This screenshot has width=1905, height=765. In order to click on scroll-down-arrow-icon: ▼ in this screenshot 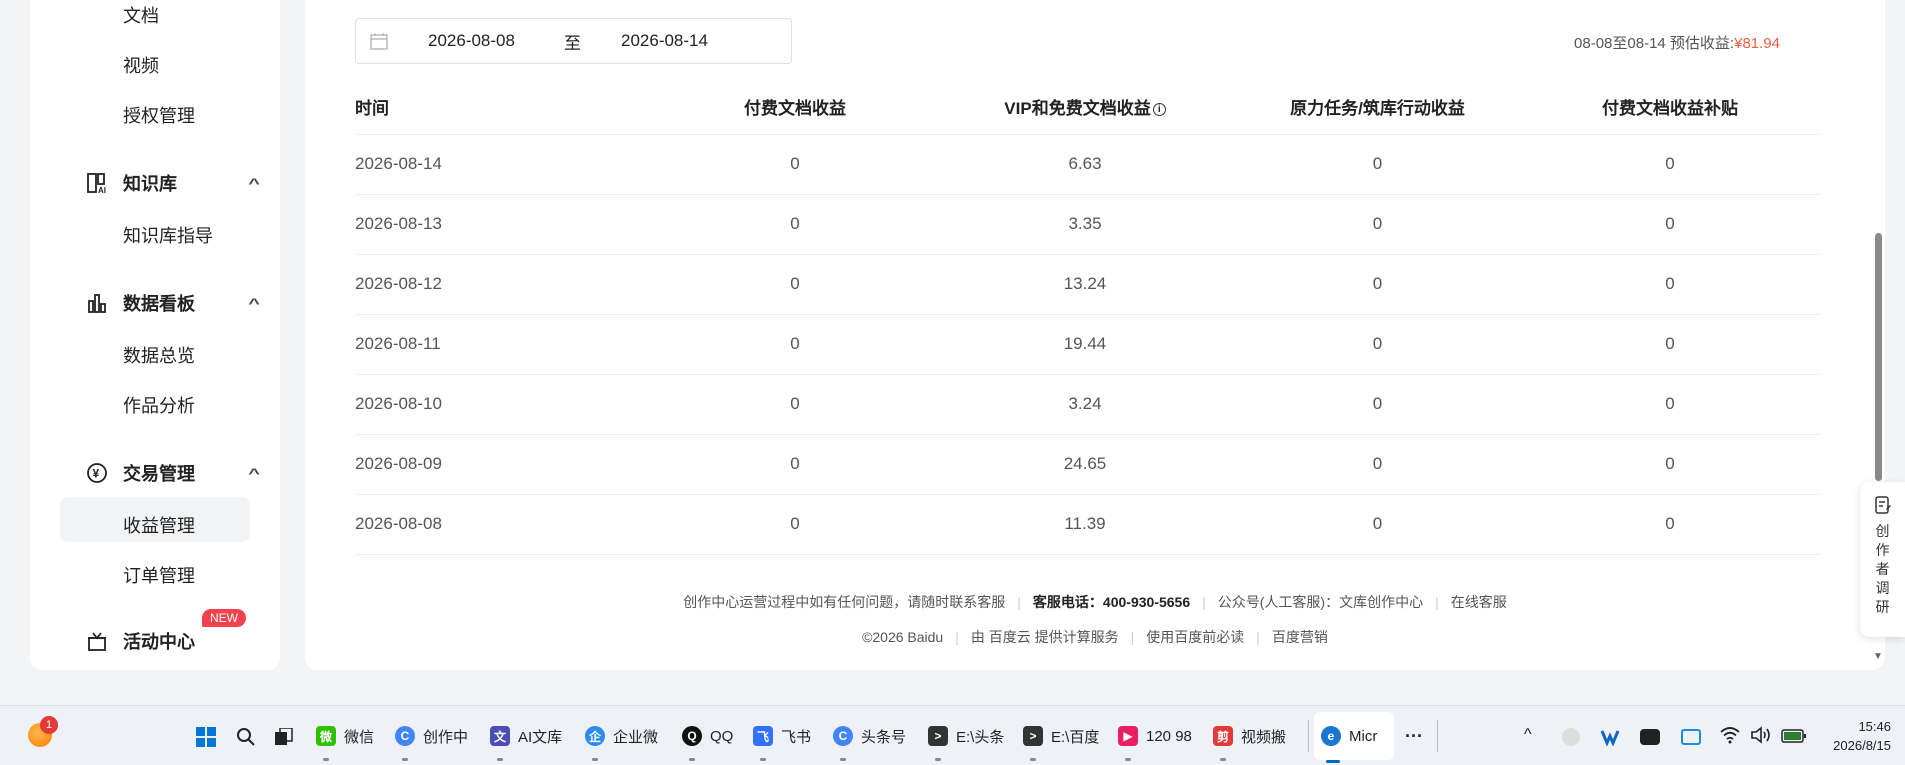, I will do `click(1878, 656)`.